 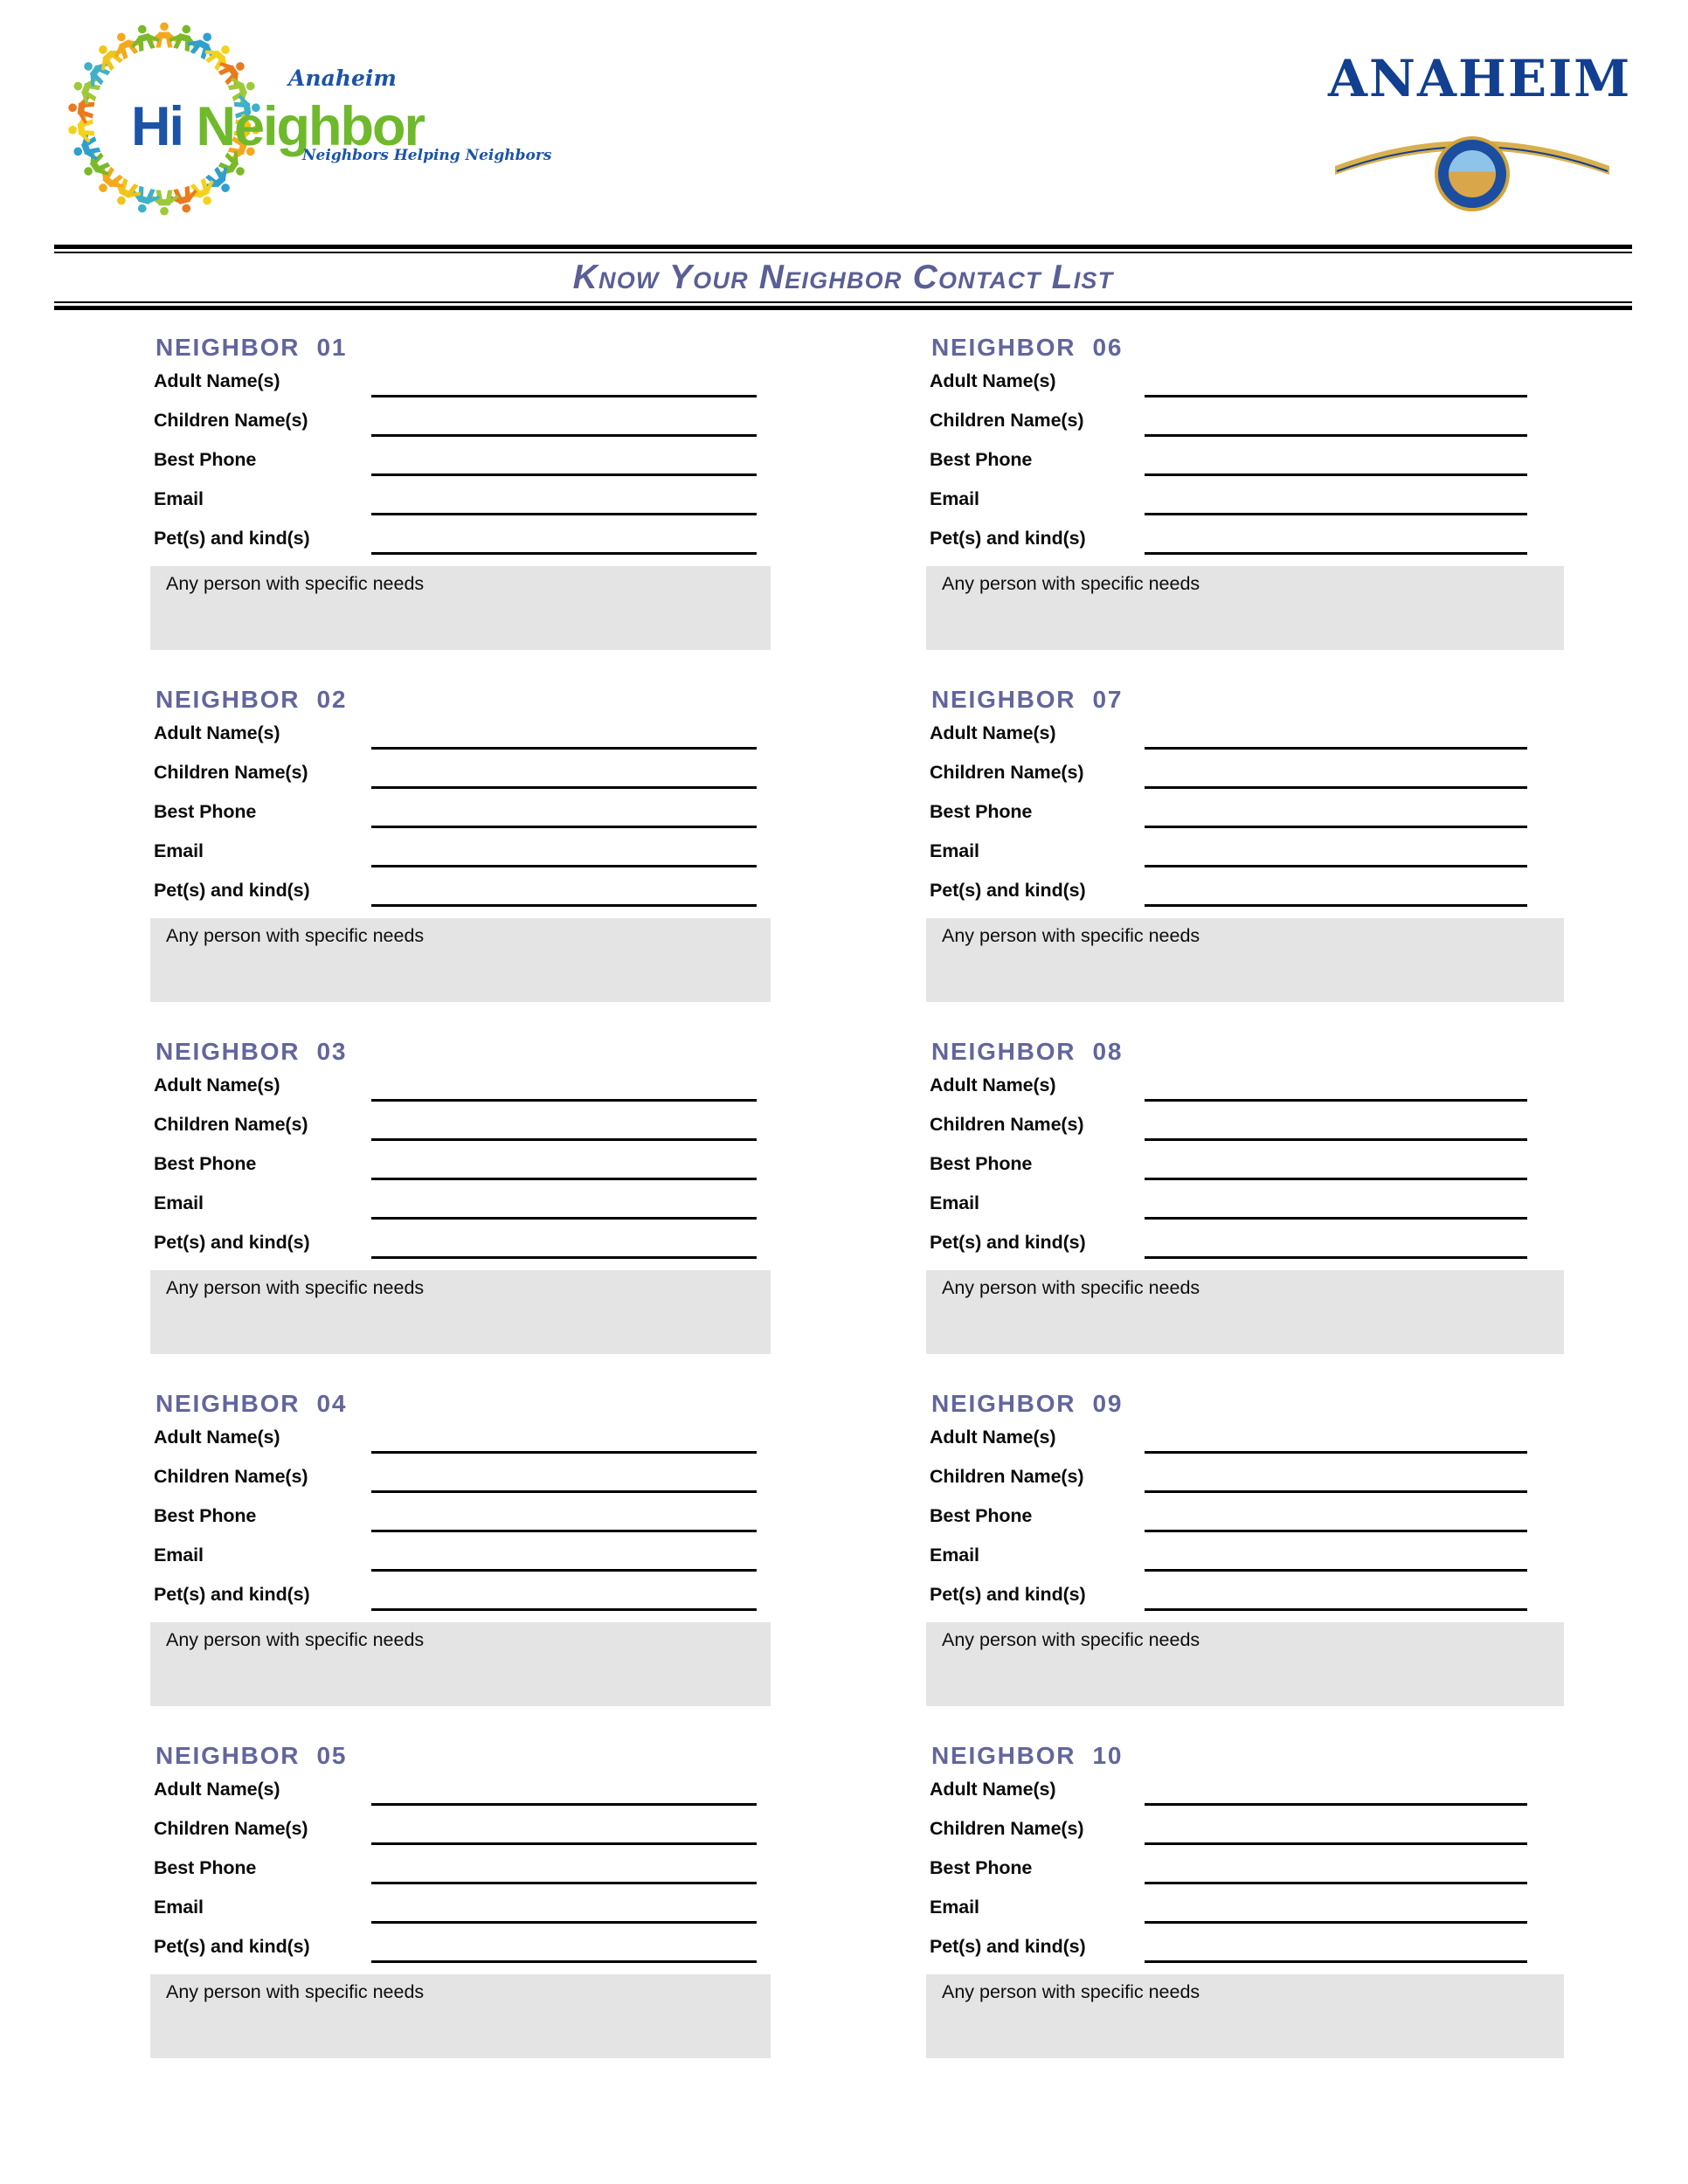 What do you see at coordinates (252, 1755) in the screenshot?
I see `neighbor-block-heading: NEIGHBOR 05` at bounding box center [252, 1755].